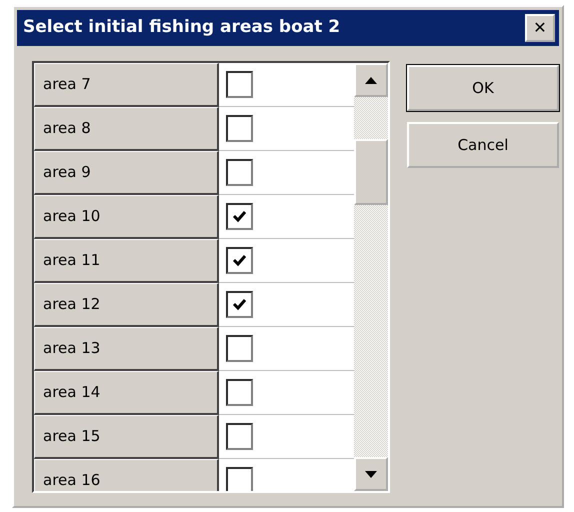 The image size is (574, 512). Describe the element at coordinates (126, 349) in the screenshot. I see `row-header: area 13` at that location.